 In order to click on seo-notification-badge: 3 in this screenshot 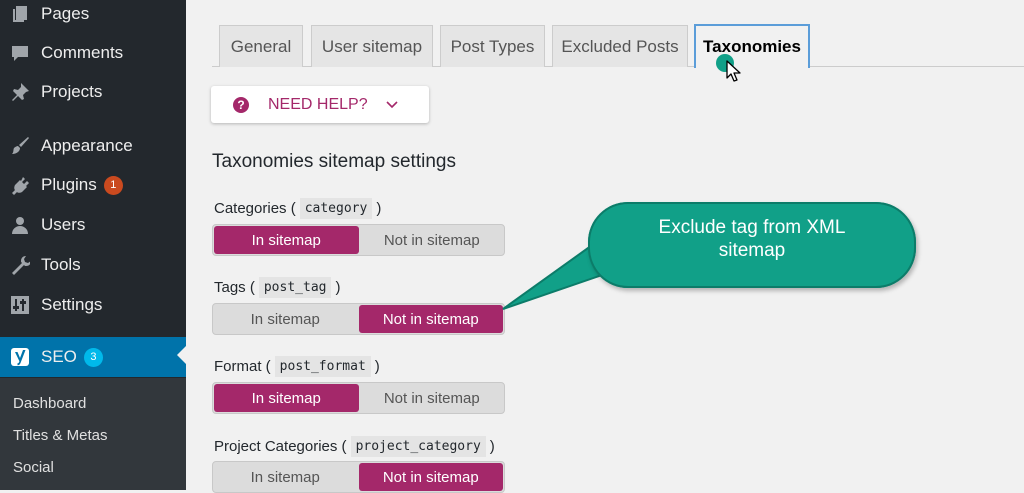, I will do `click(93, 357)`.